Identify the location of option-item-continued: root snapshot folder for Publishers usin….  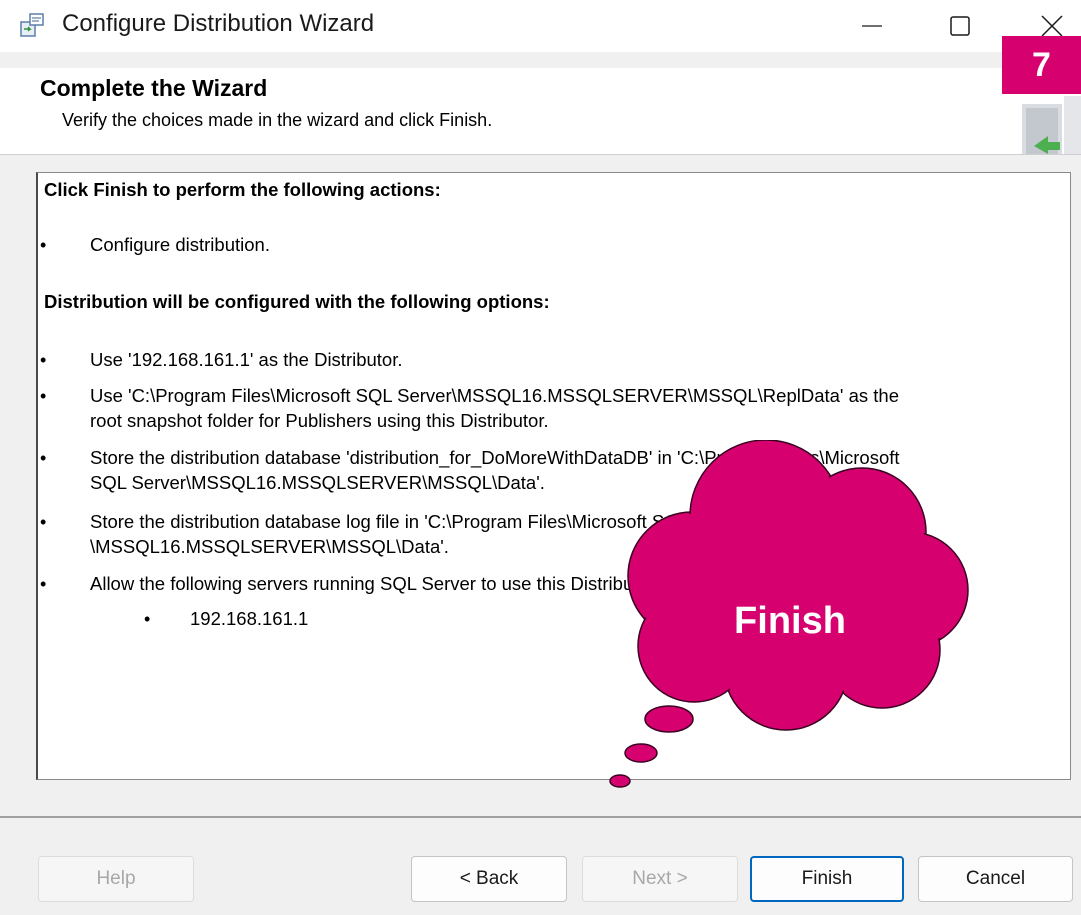
(319, 420).